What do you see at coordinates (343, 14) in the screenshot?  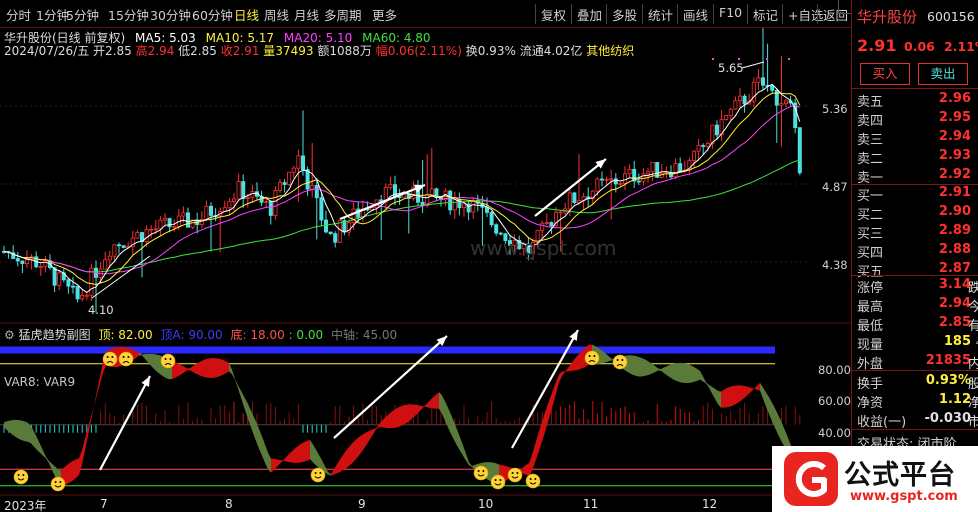 I see `period-tab-9: 多周期` at bounding box center [343, 14].